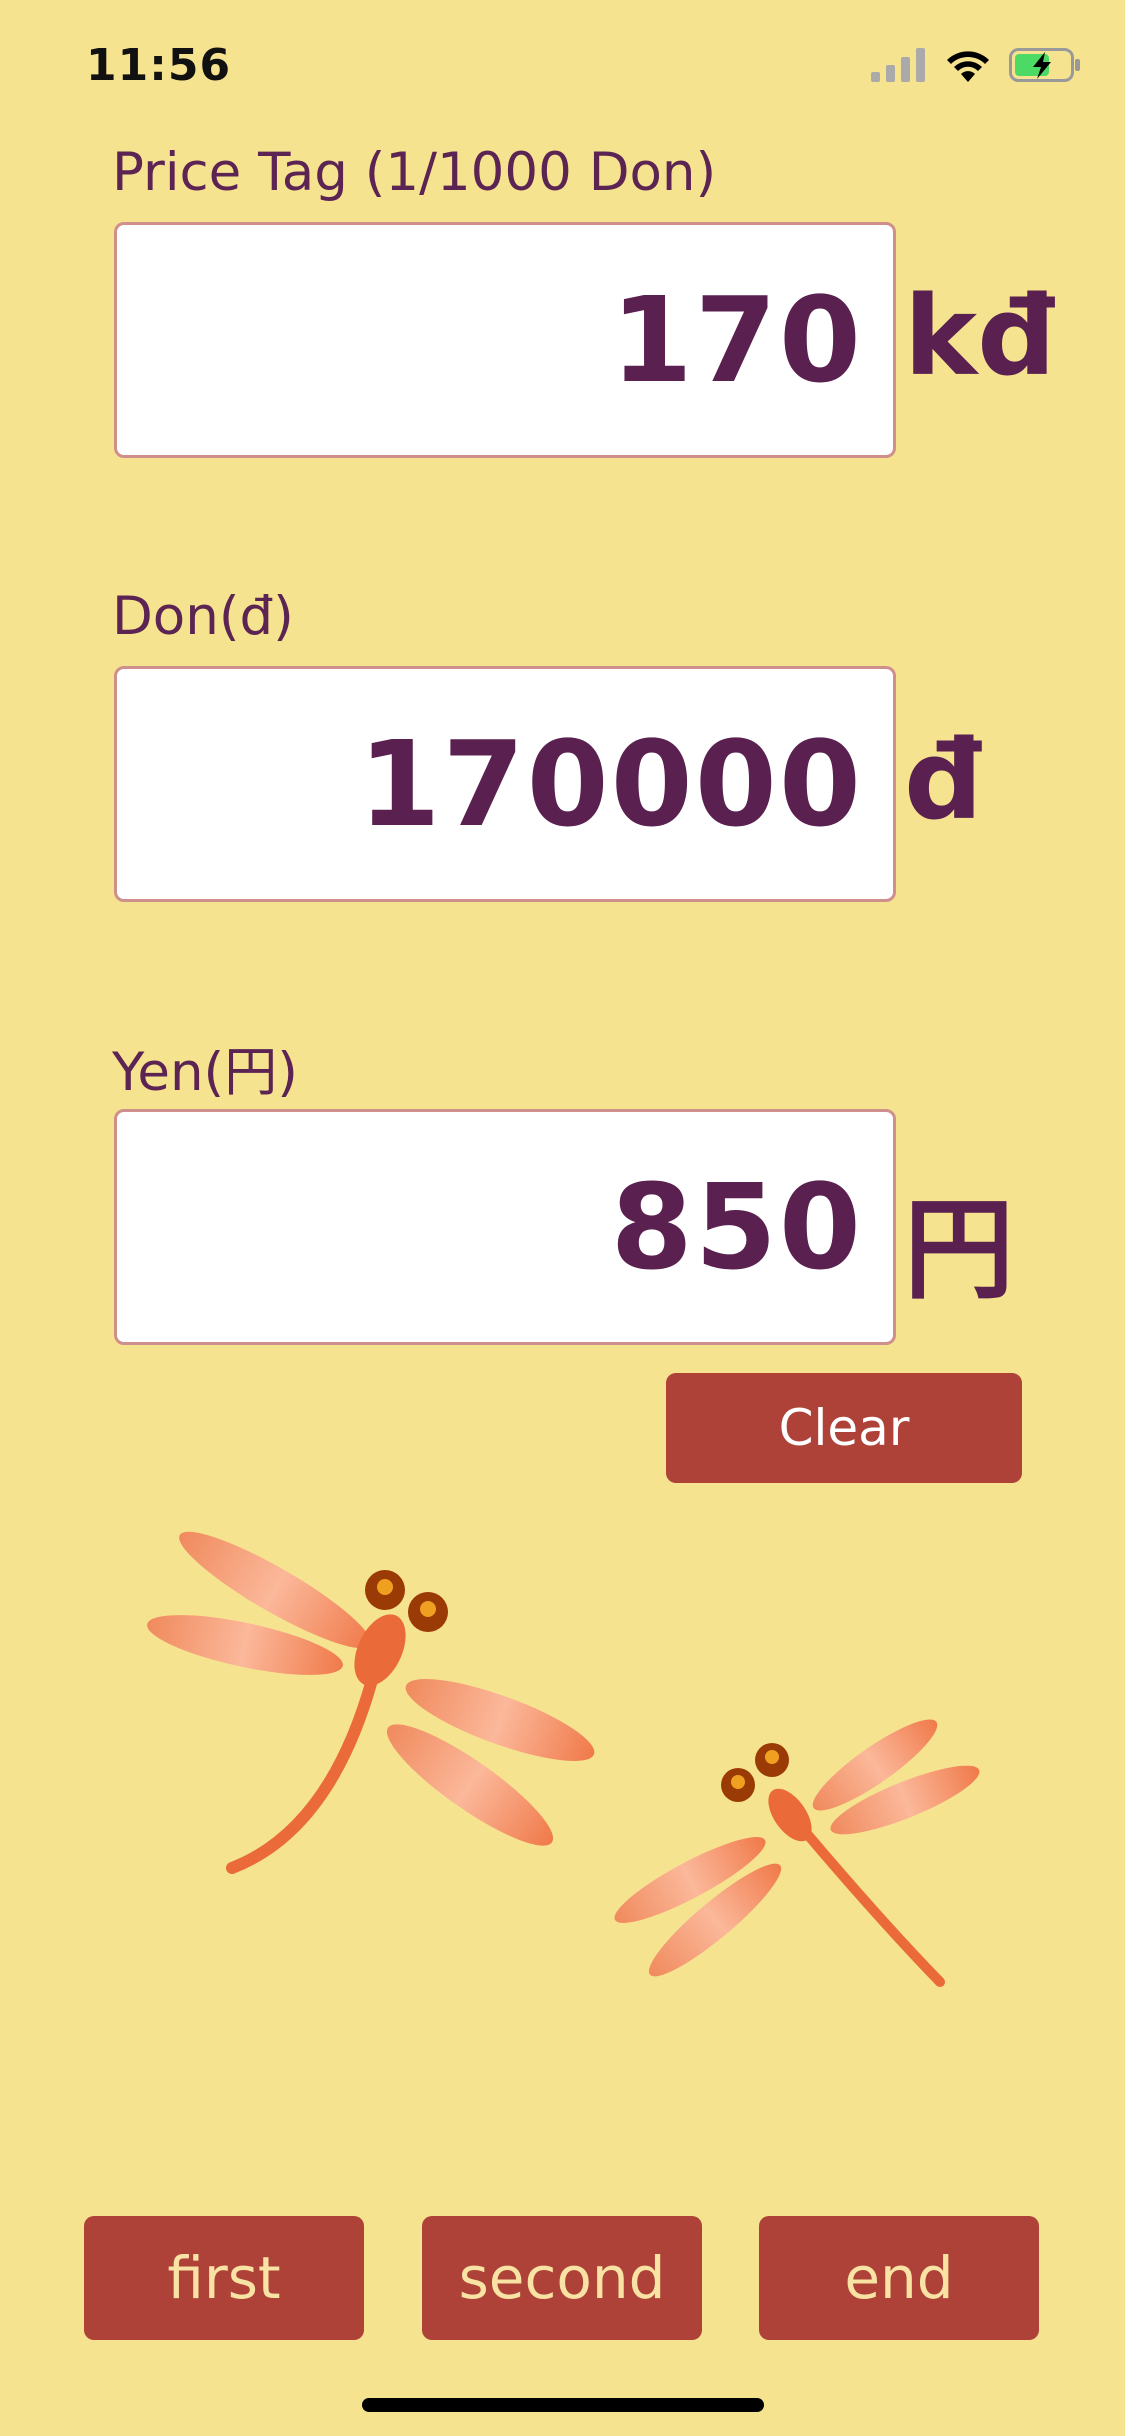 Image resolution: width=1125 pixels, height=2436 pixels. What do you see at coordinates (563, 2405) in the screenshot?
I see `home-indicator` at bounding box center [563, 2405].